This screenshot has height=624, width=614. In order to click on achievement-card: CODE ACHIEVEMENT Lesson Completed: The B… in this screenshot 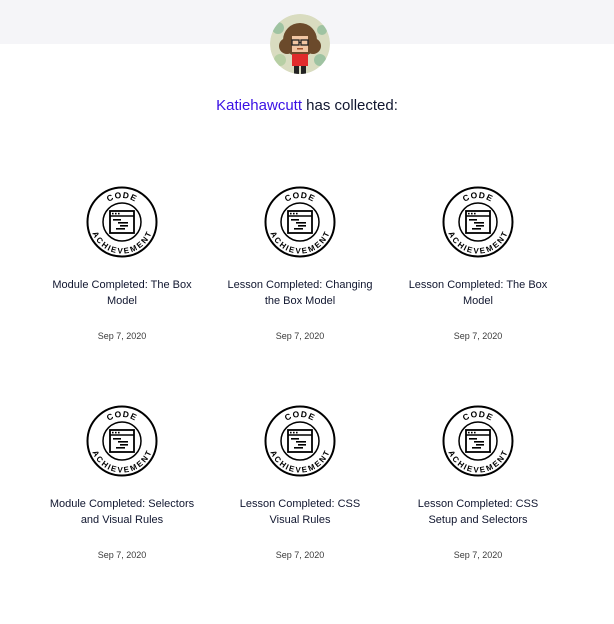, I will do `click(478, 295)`.